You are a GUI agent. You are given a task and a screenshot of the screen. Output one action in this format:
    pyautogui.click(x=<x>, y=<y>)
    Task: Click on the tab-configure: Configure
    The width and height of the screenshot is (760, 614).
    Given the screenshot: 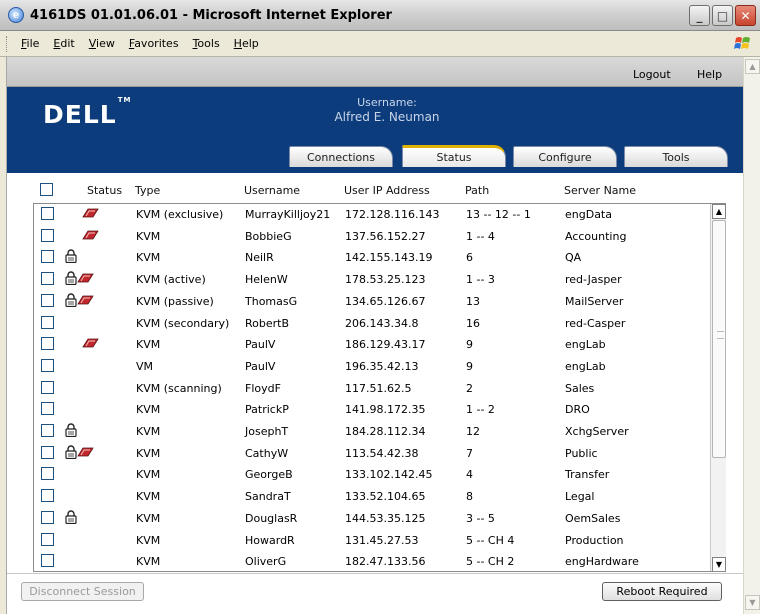 What is the action you would take?
    pyautogui.click(x=565, y=156)
    